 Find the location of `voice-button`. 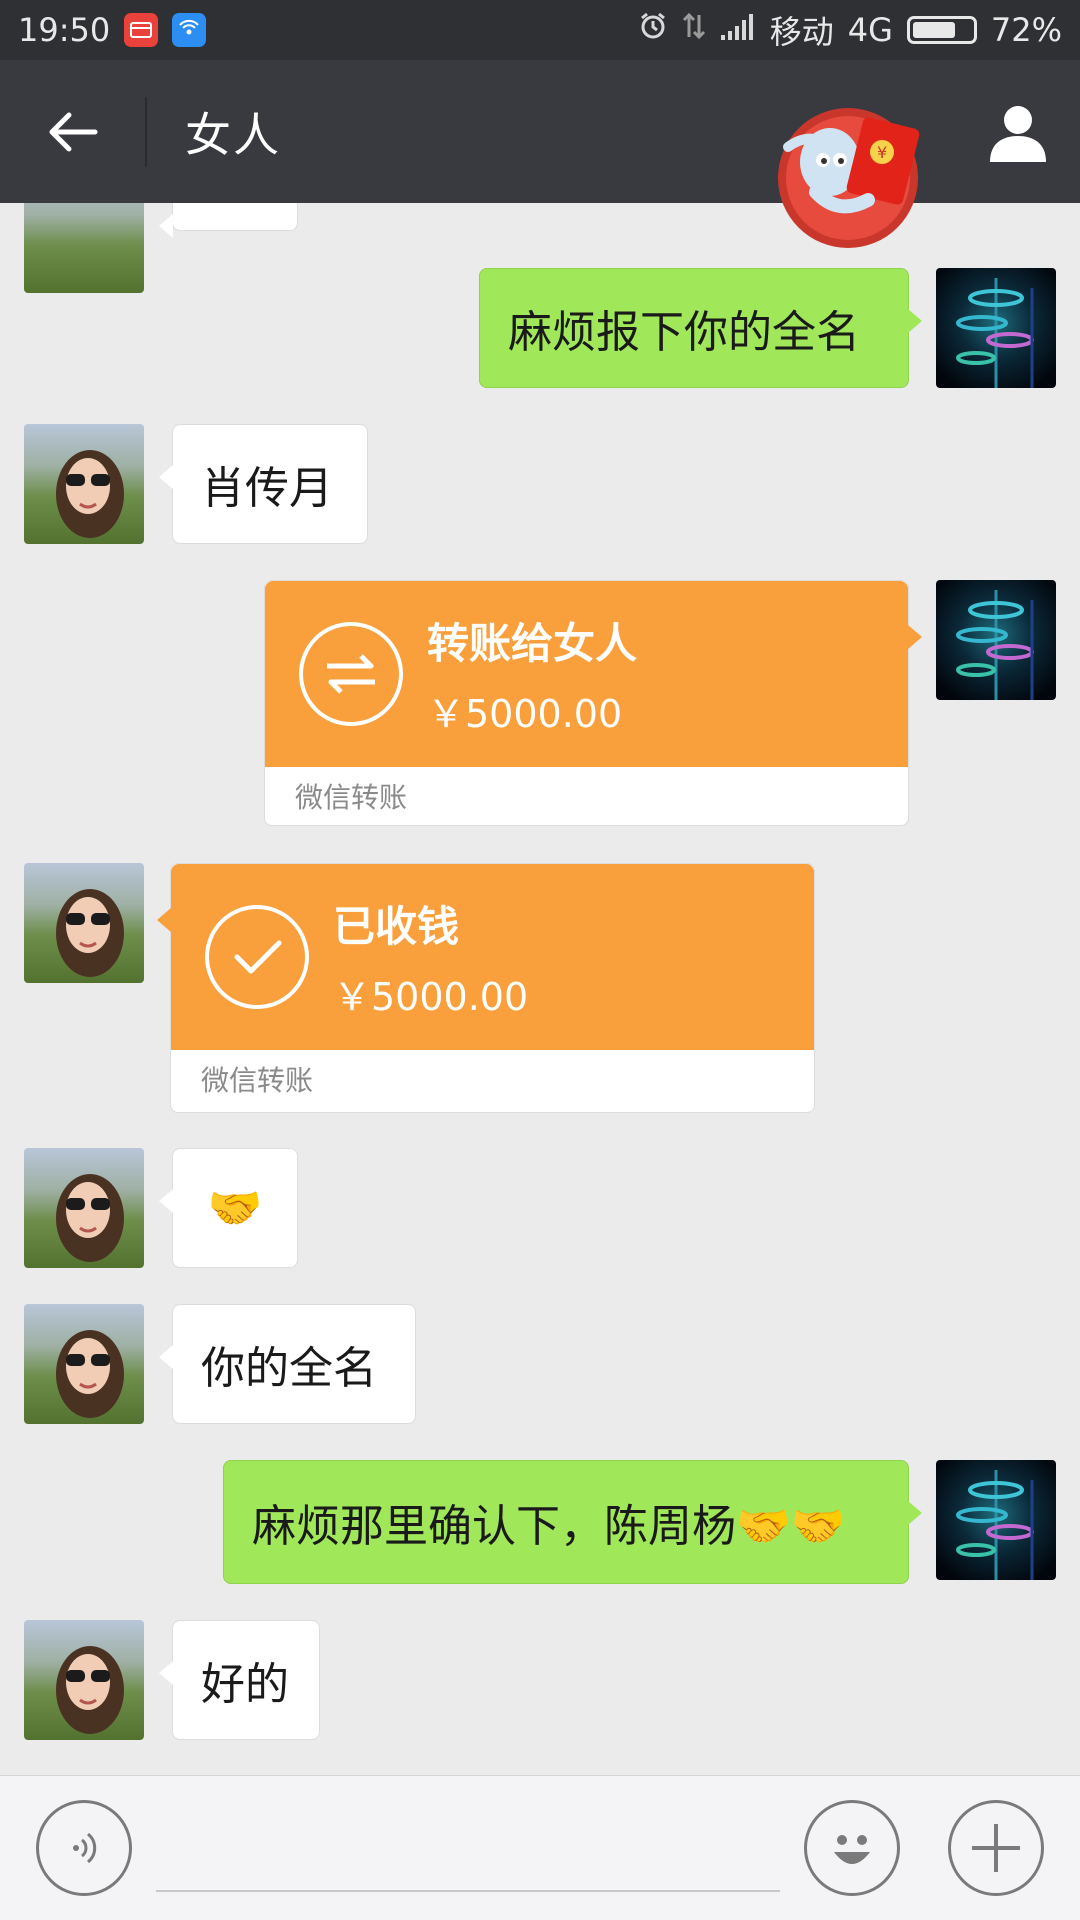

voice-button is located at coordinates (84, 1848).